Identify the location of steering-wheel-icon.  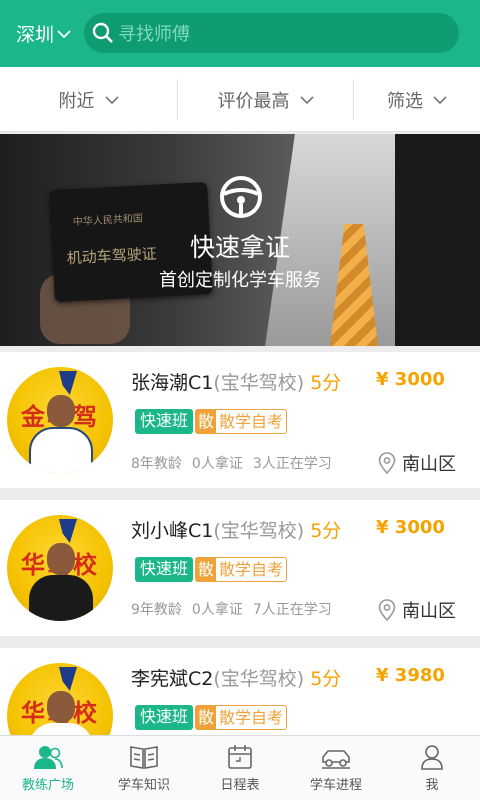
(241, 197).